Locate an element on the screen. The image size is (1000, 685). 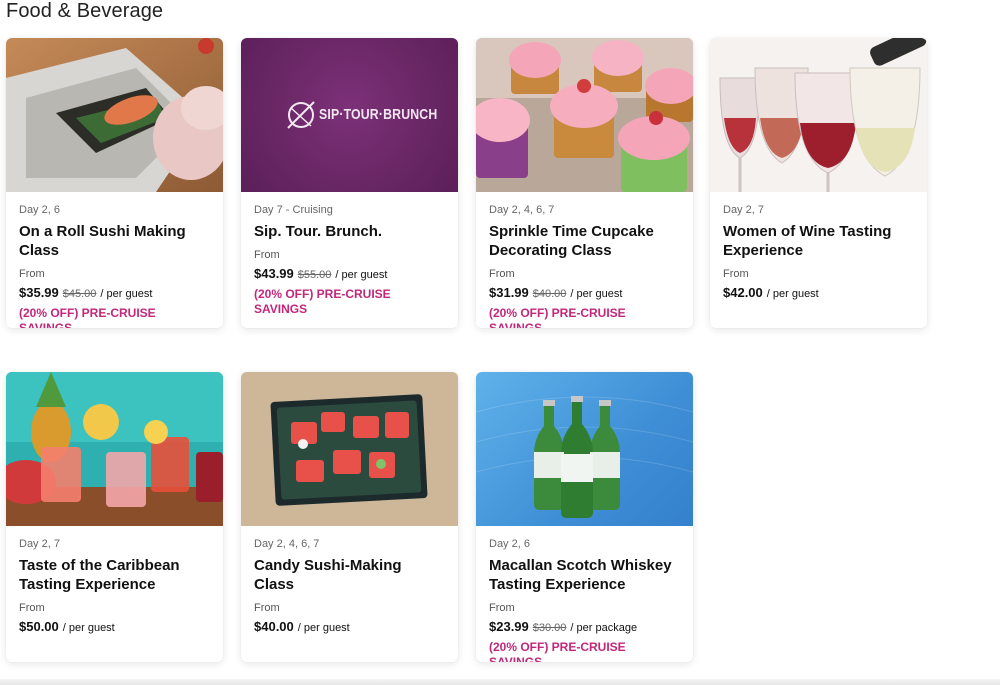
page-bottom-edge is located at coordinates (500, 682).